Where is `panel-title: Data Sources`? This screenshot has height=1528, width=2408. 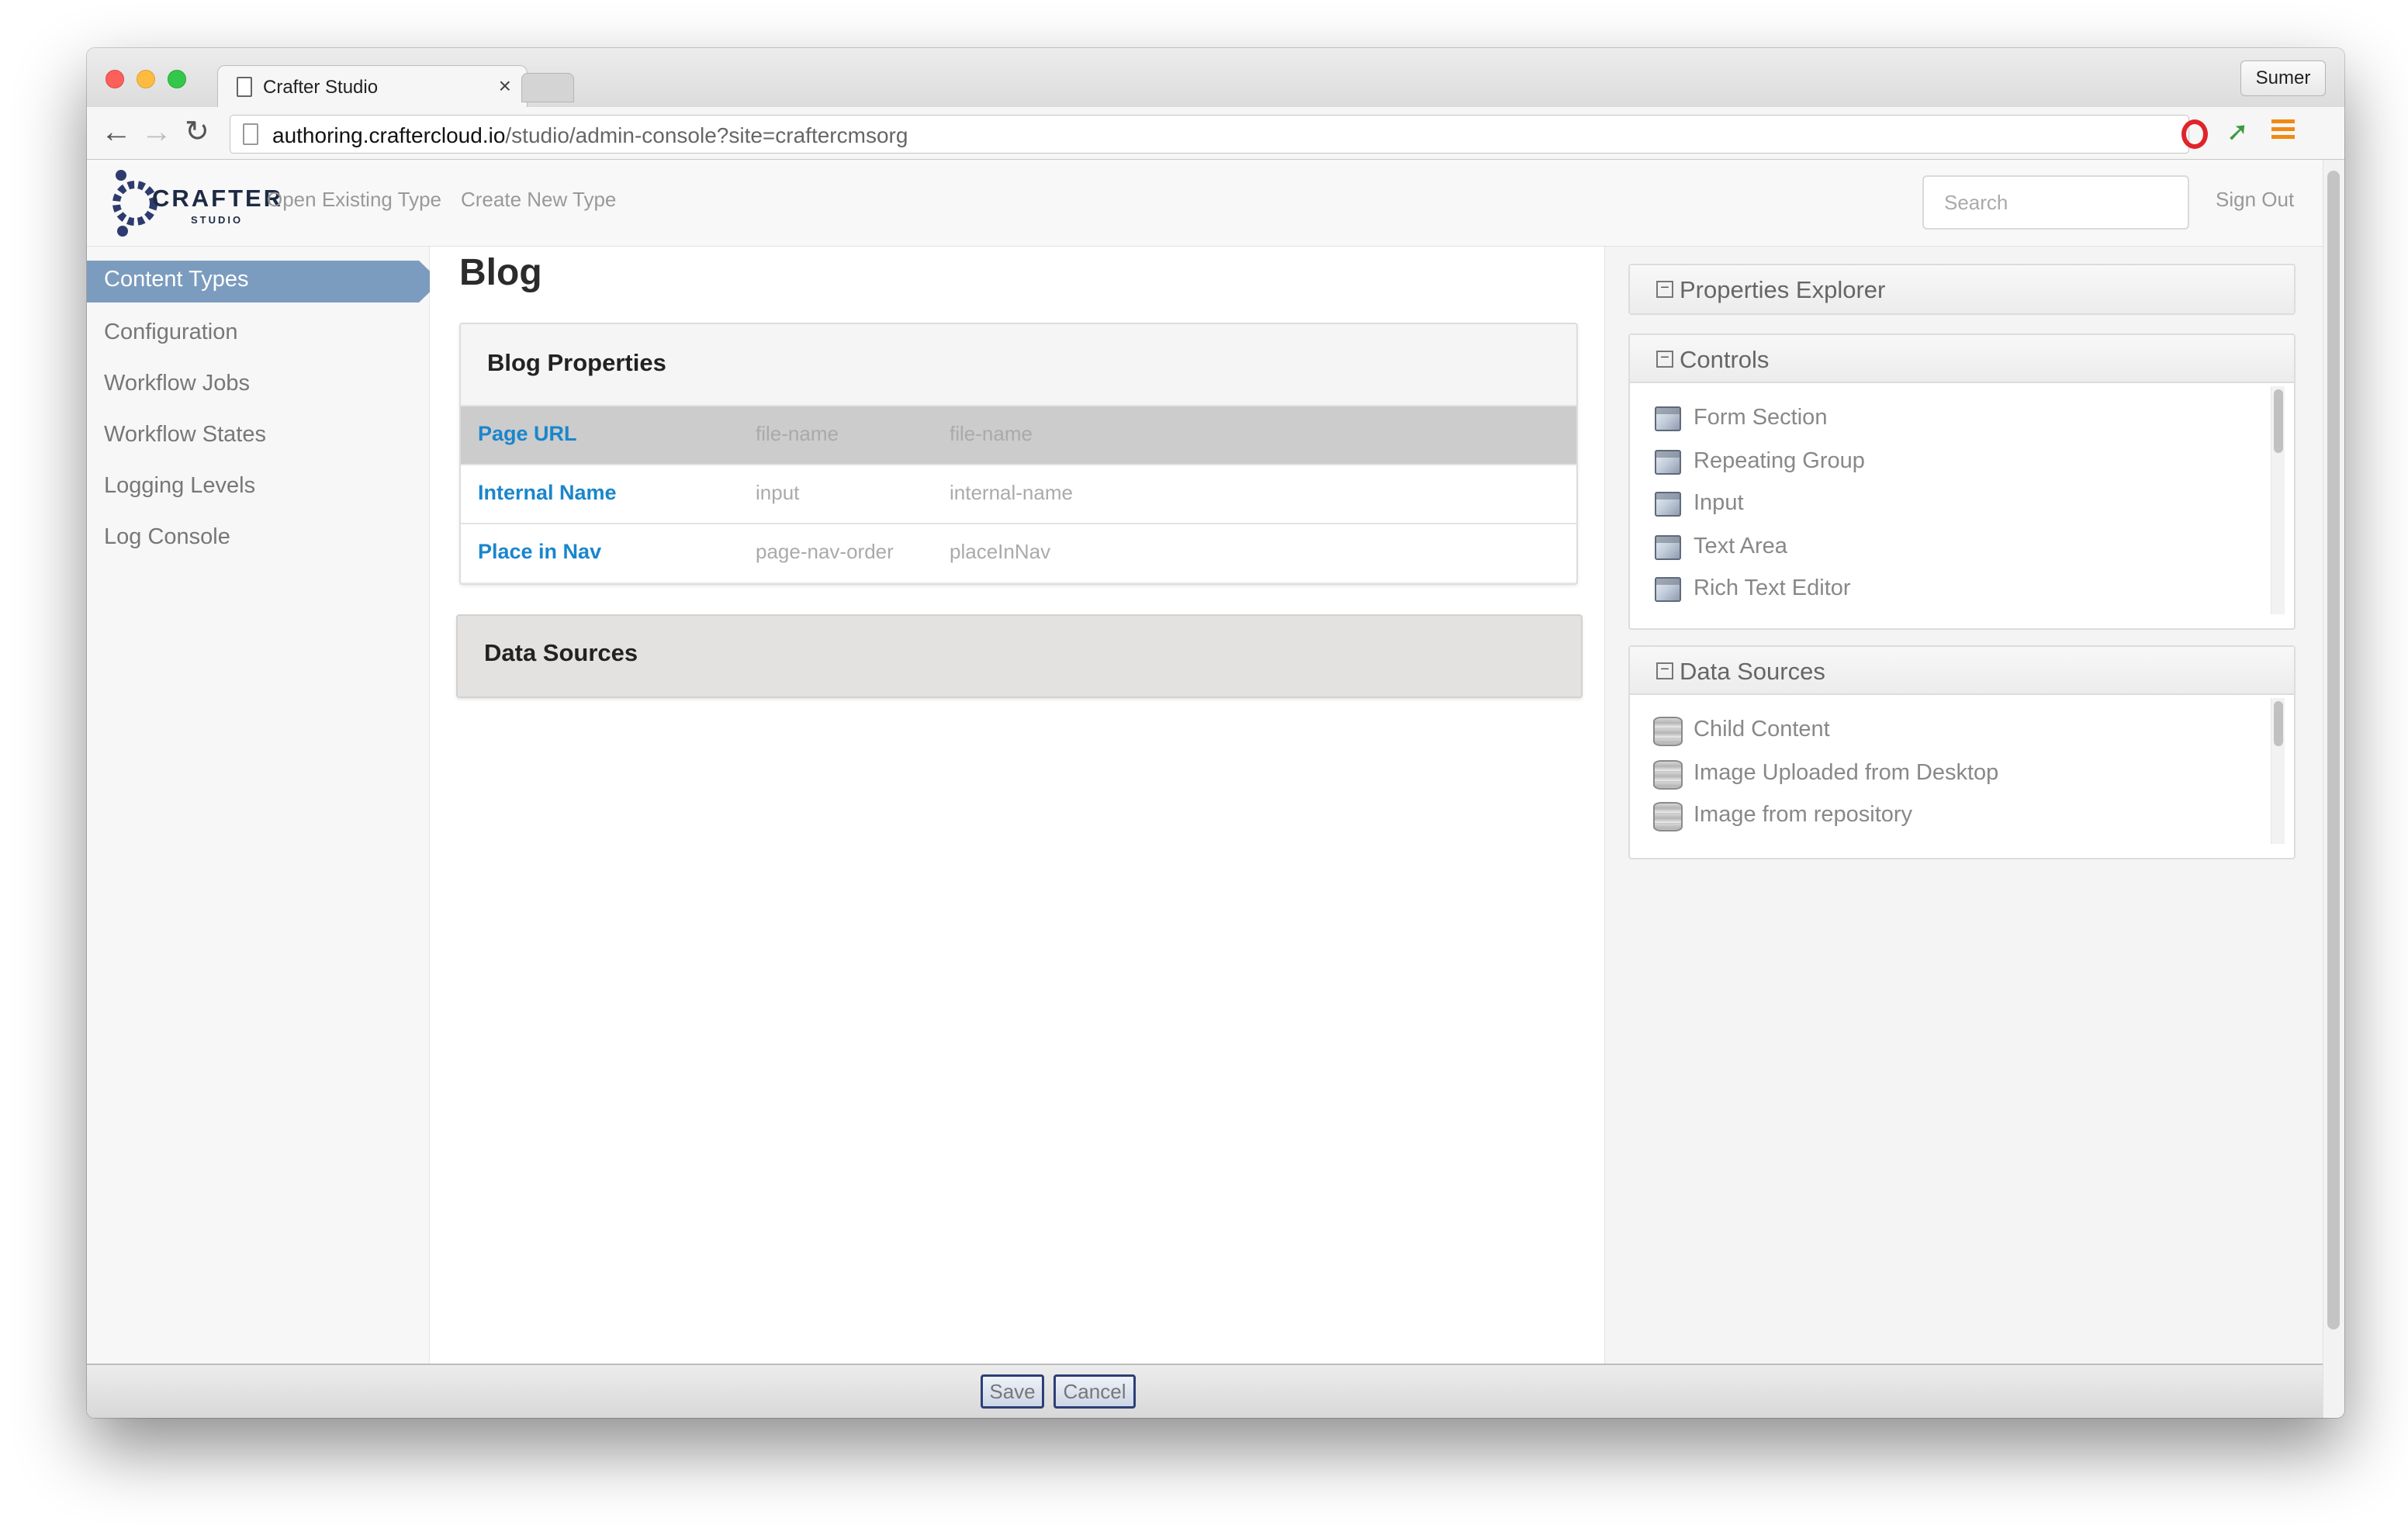
panel-title: Data Sources is located at coordinates (1753, 671).